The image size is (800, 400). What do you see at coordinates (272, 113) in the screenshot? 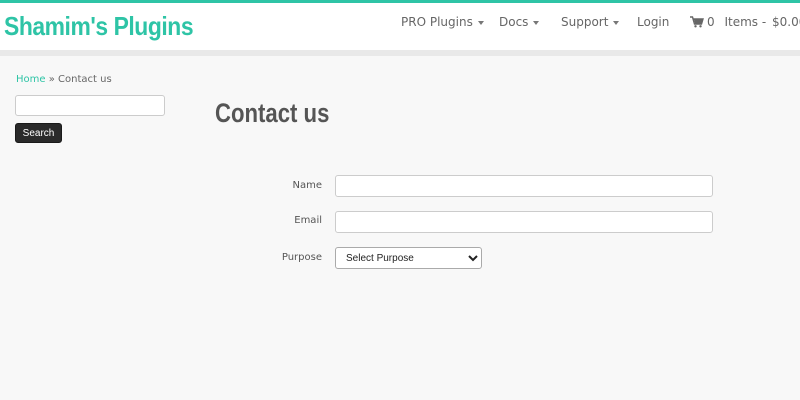
I see `page-title: Contact us` at bounding box center [272, 113].